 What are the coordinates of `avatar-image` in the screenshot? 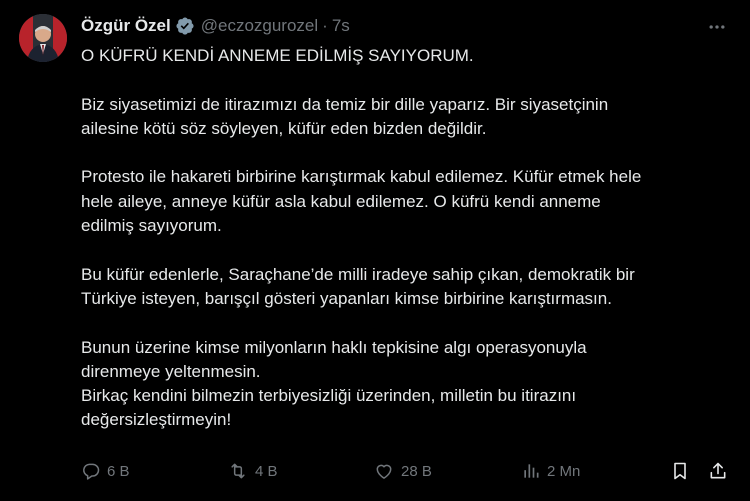 It's located at (43, 38).